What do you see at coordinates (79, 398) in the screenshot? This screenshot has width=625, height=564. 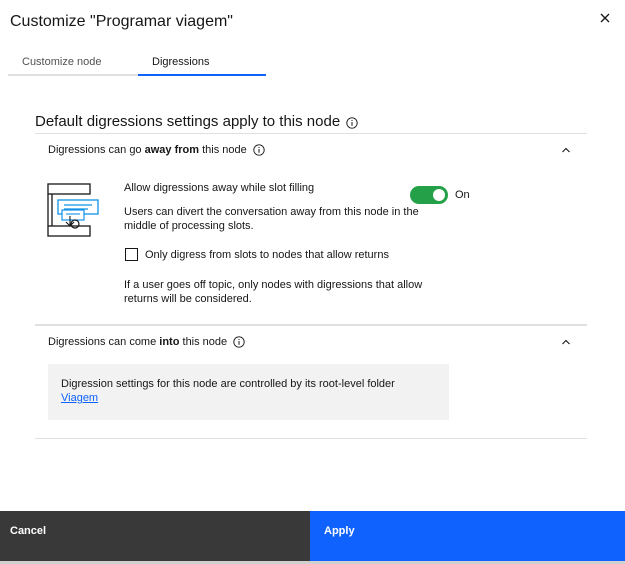 I see `root-folder-link: Viagem` at bounding box center [79, 398].